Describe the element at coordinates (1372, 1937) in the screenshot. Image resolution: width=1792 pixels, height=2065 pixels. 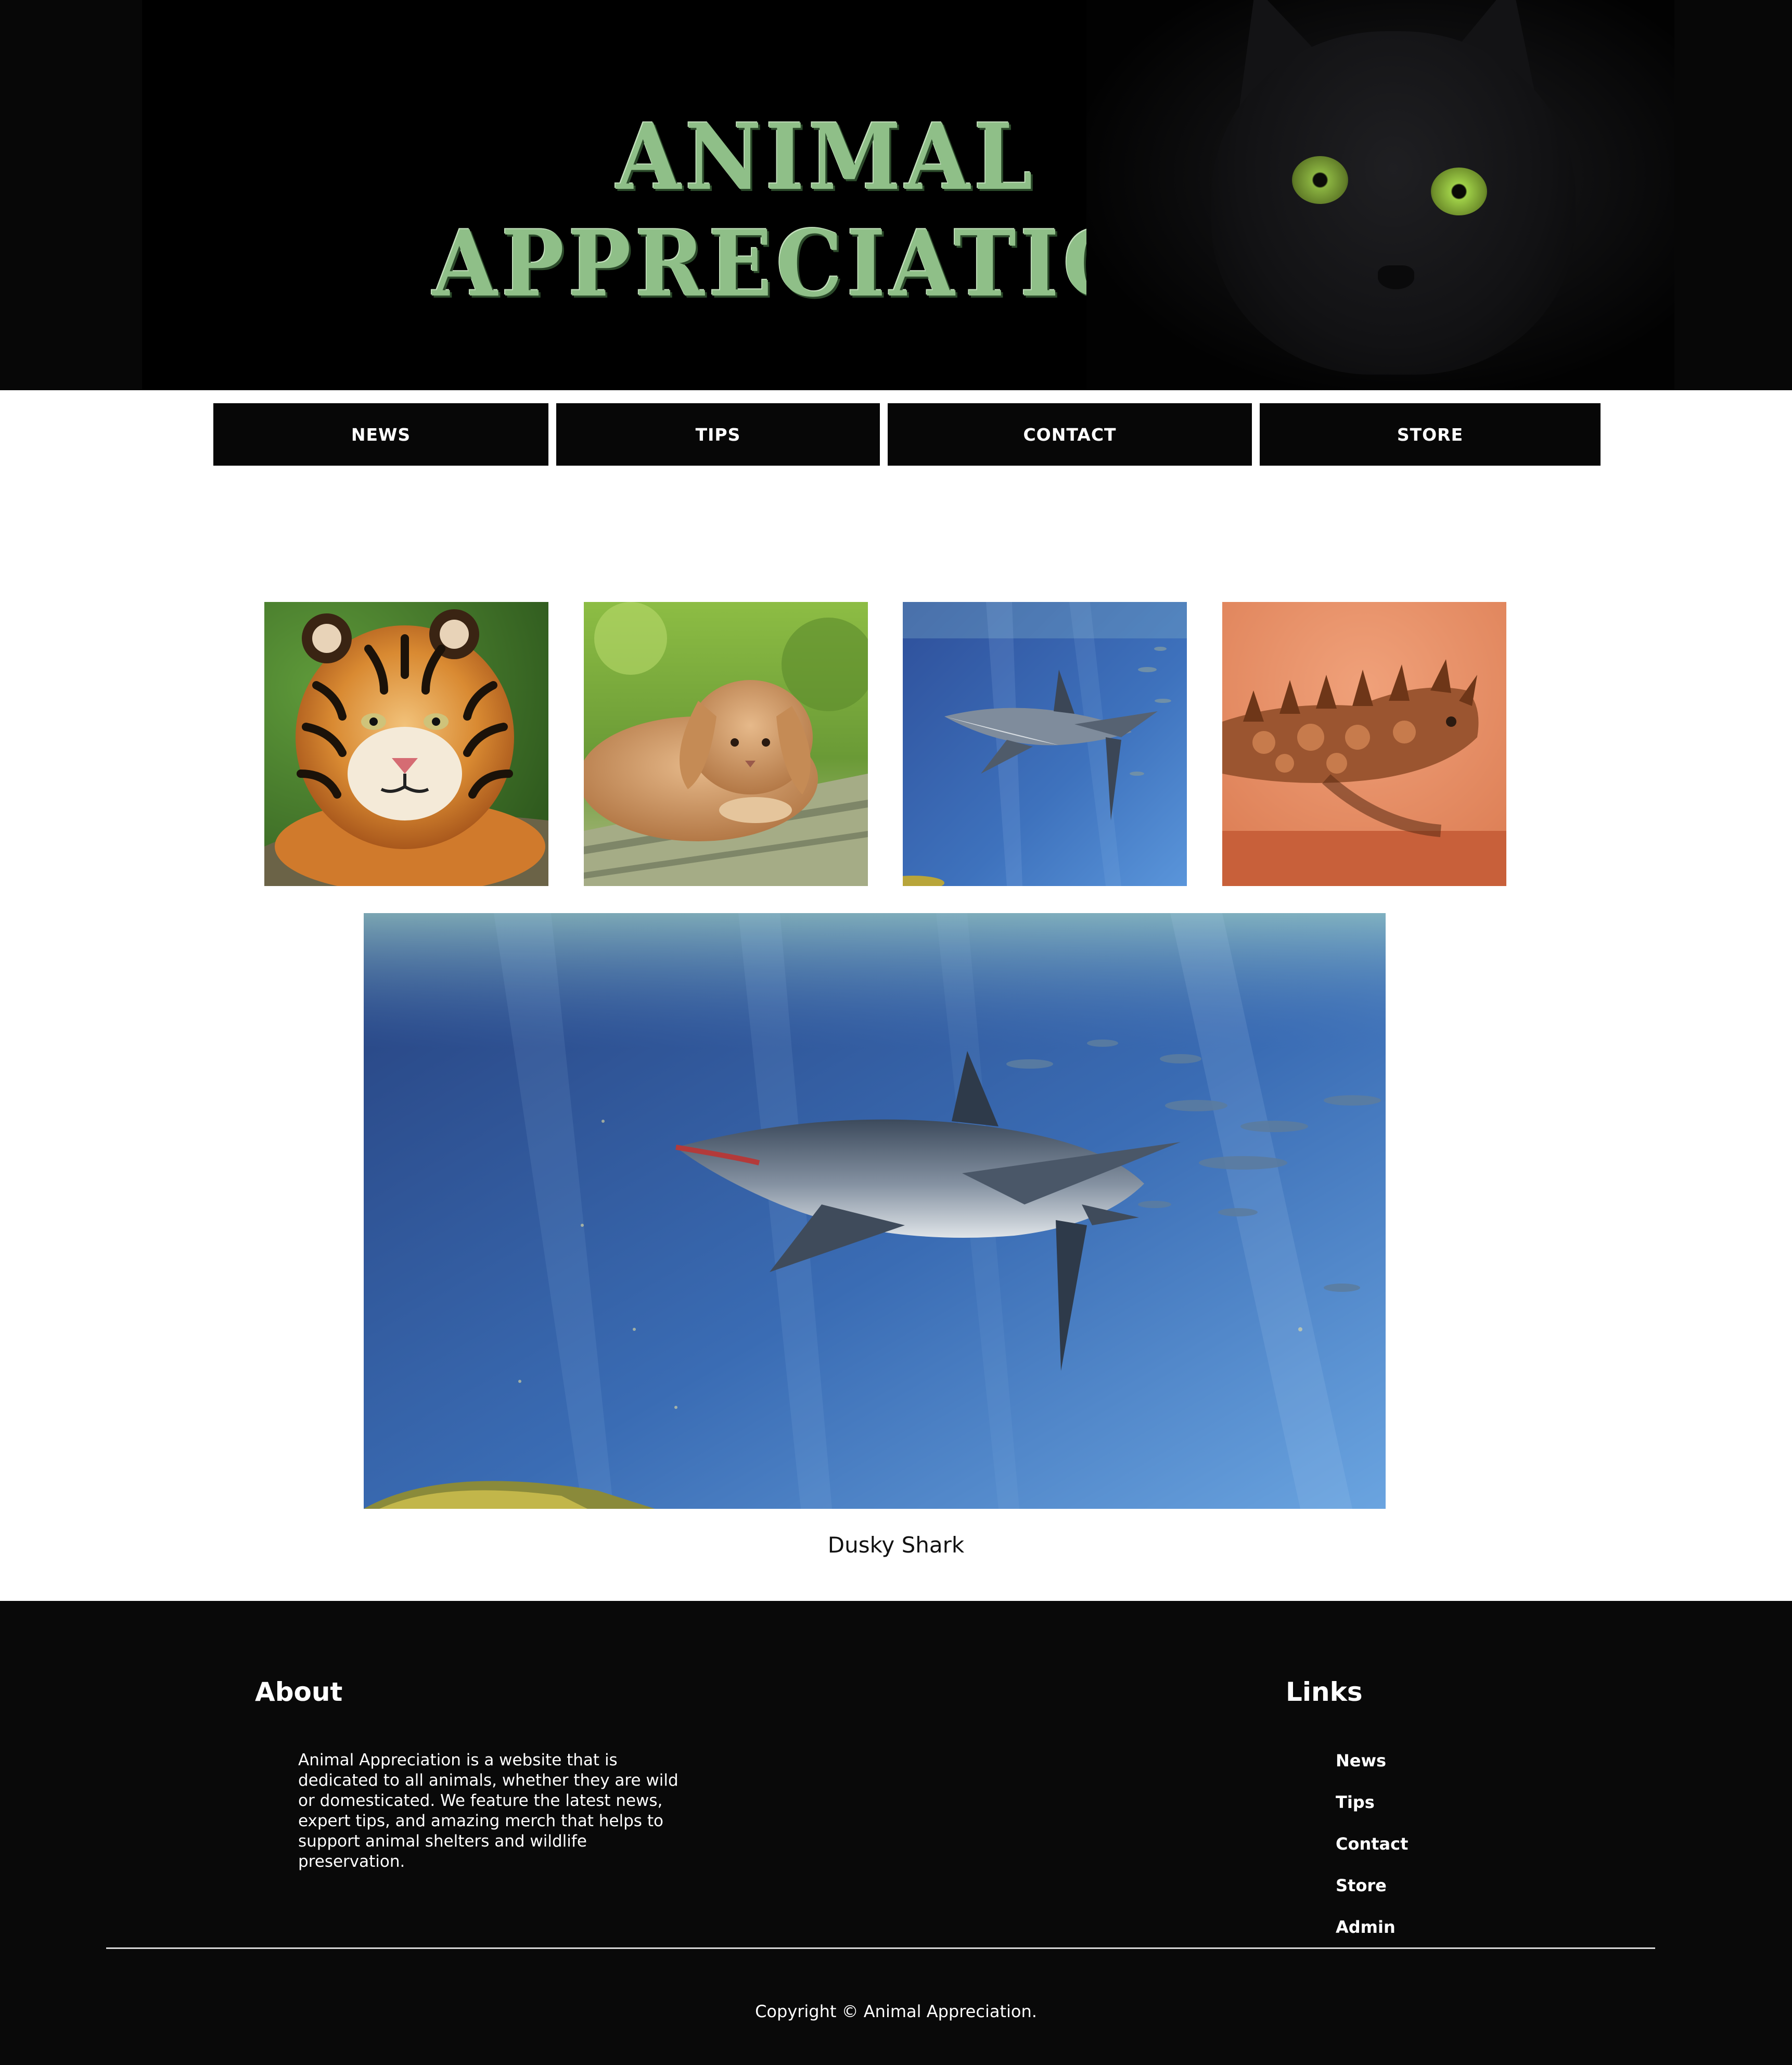
I see `footer-link-admin: Admin` at that location.